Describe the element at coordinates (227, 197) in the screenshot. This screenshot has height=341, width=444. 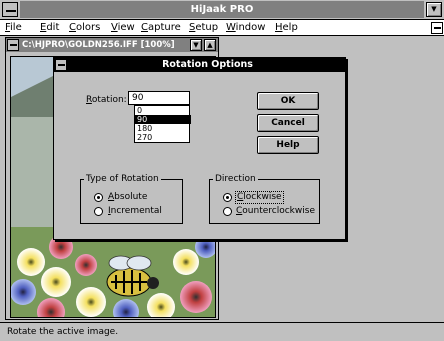
I see `clockwise-radio` at that location.